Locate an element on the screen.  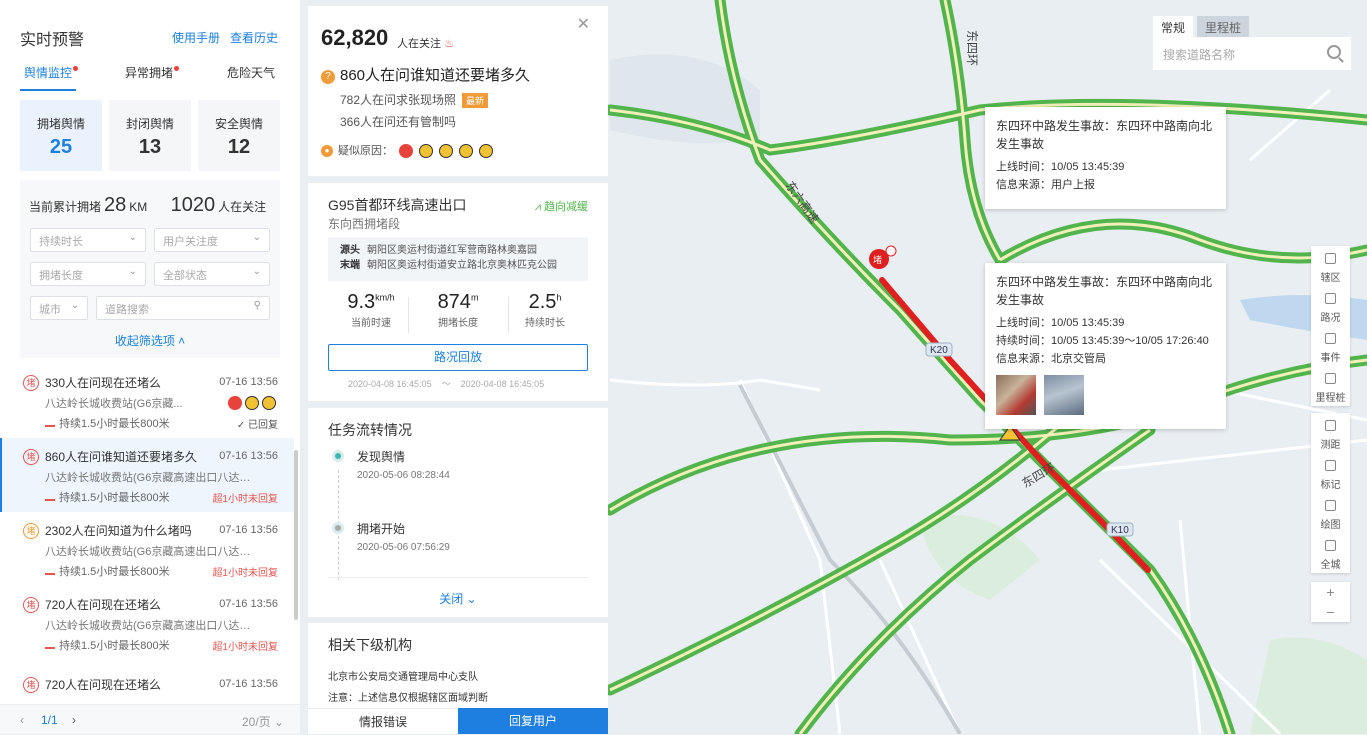
next-page-icon: › is located at coordinates (74, 720).